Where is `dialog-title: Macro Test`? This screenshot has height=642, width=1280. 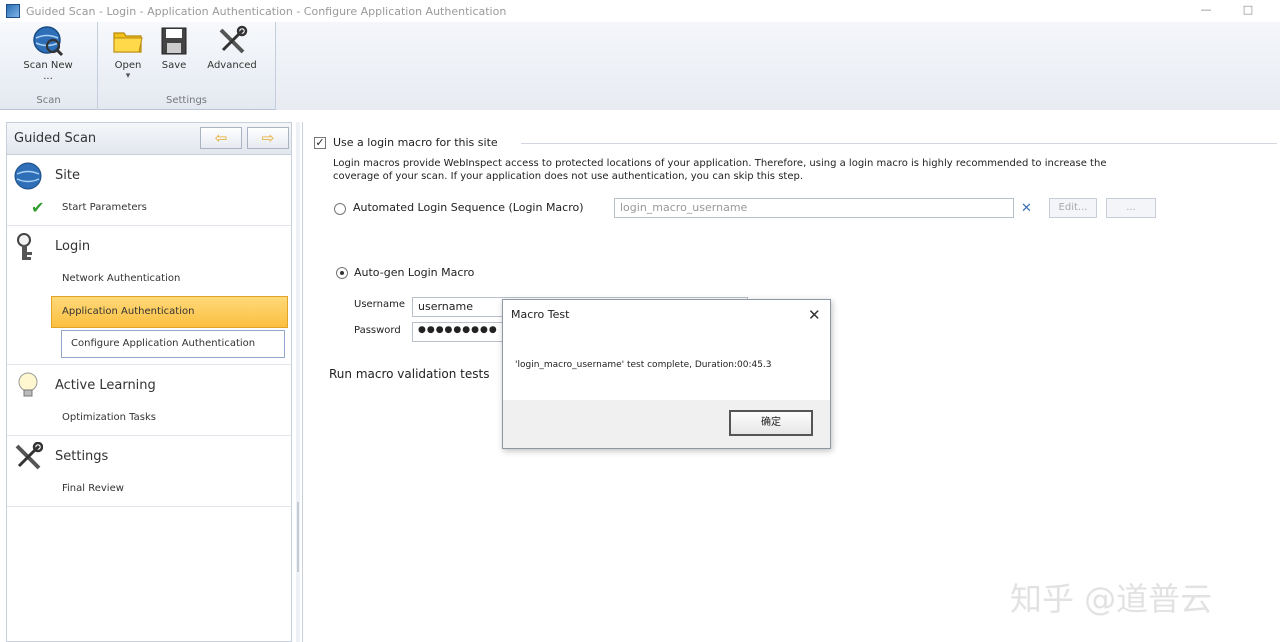 dialog-title: Macro Test is located at coordinates (540, 314).